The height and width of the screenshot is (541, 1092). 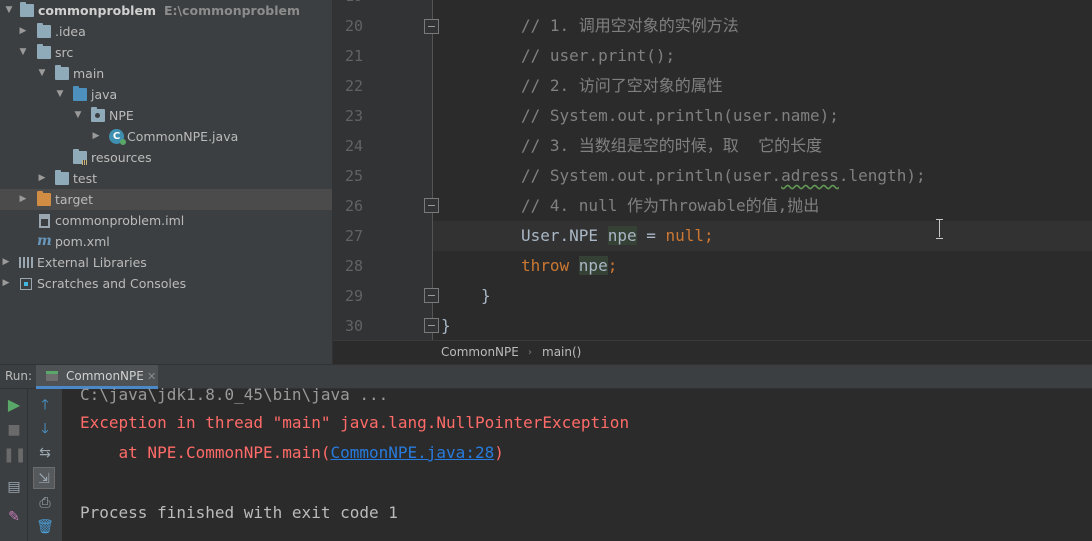 What do you see at coordinates (44, 221) in the screenshot?
I see `module-file-icon` at bounding box center [44, 221].